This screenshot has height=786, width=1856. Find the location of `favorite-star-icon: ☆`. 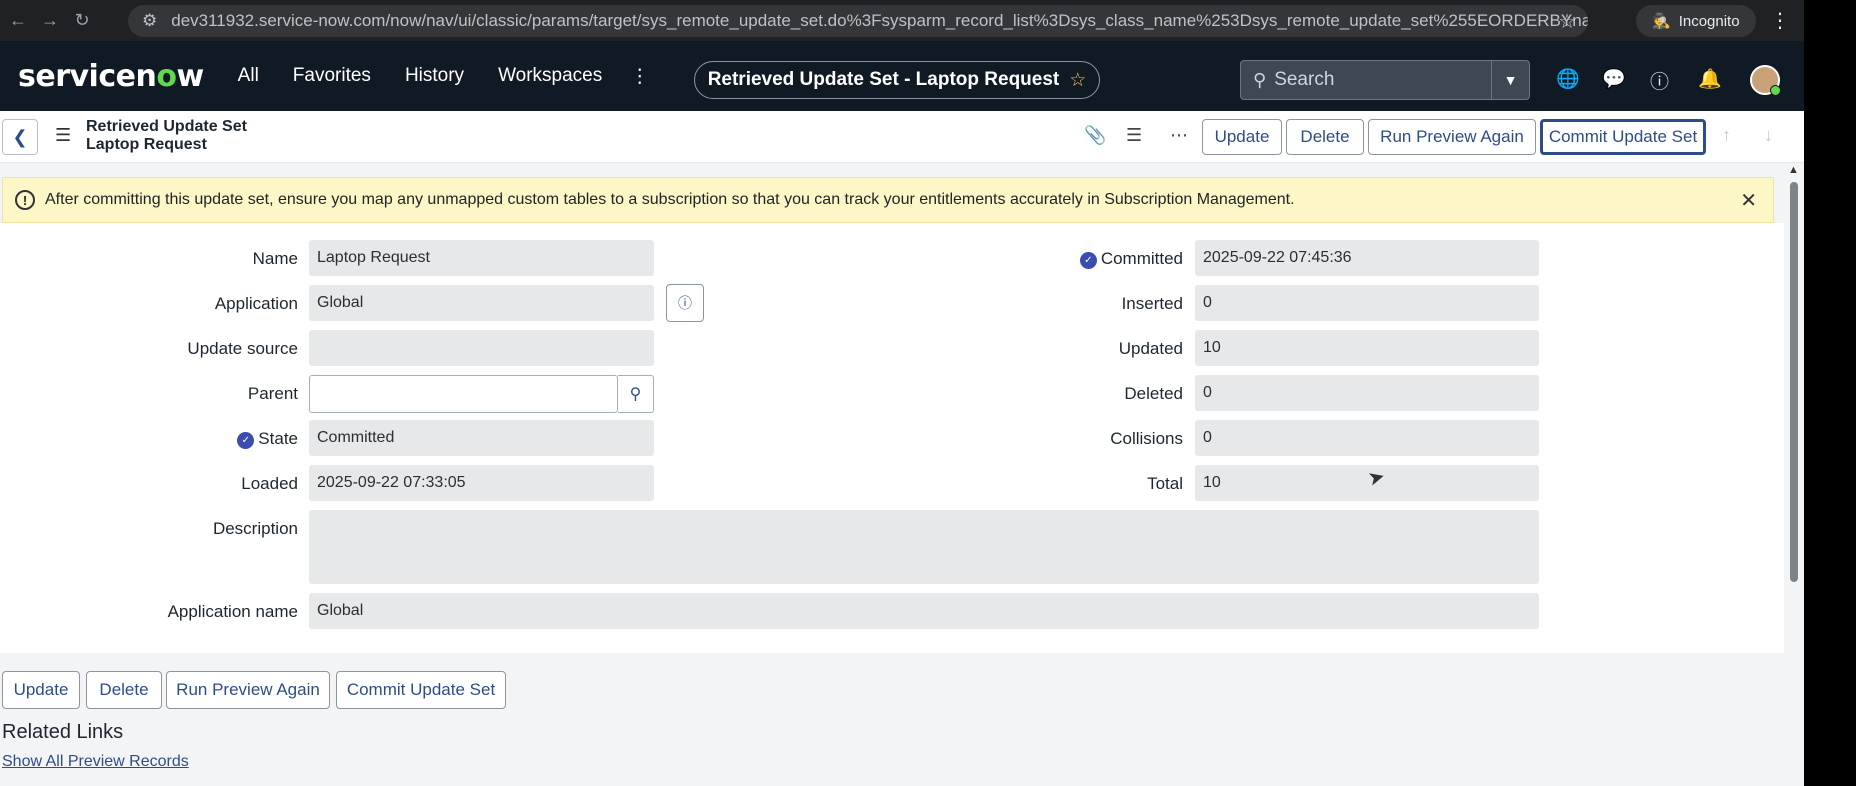

favorite-star-icon: ☆ is located at coordinates (1077, 80).